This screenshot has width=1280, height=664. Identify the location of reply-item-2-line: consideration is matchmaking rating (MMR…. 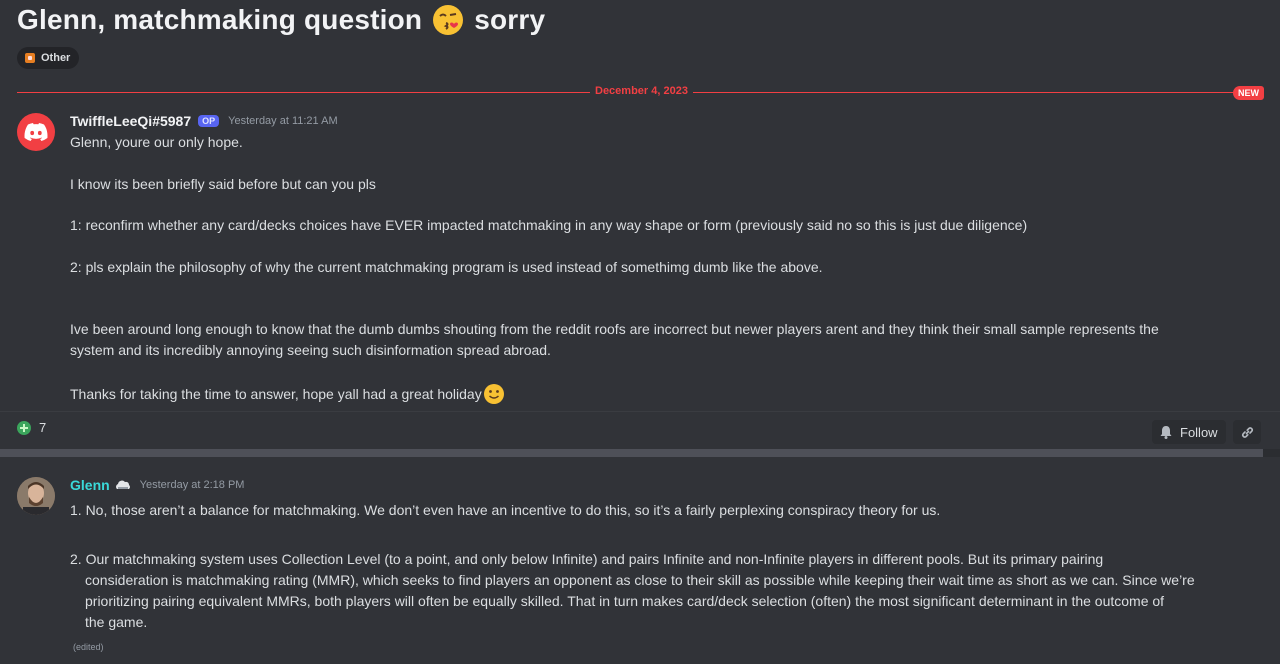
(640, 580).